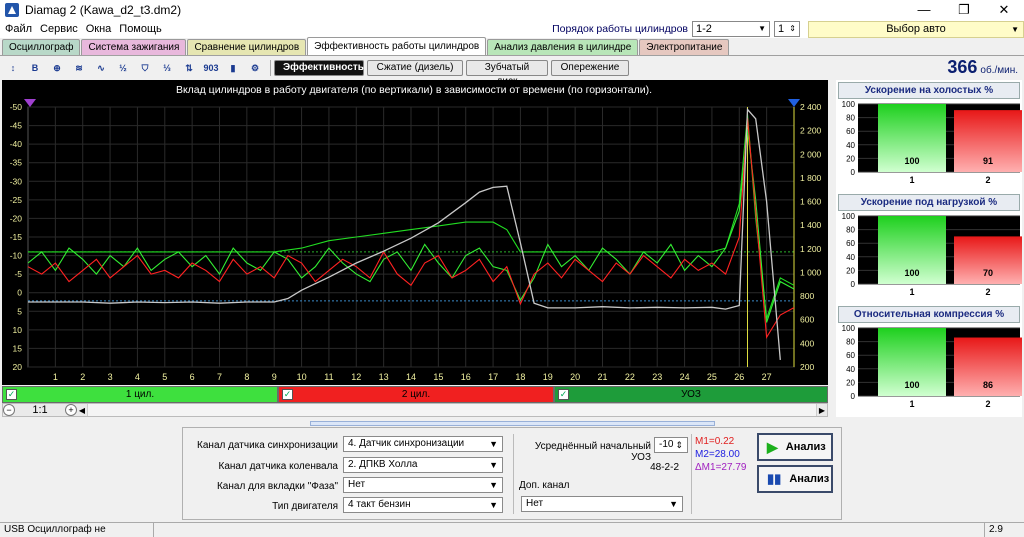  I want to click on counter-icon: ⅓, so click(167, 68).